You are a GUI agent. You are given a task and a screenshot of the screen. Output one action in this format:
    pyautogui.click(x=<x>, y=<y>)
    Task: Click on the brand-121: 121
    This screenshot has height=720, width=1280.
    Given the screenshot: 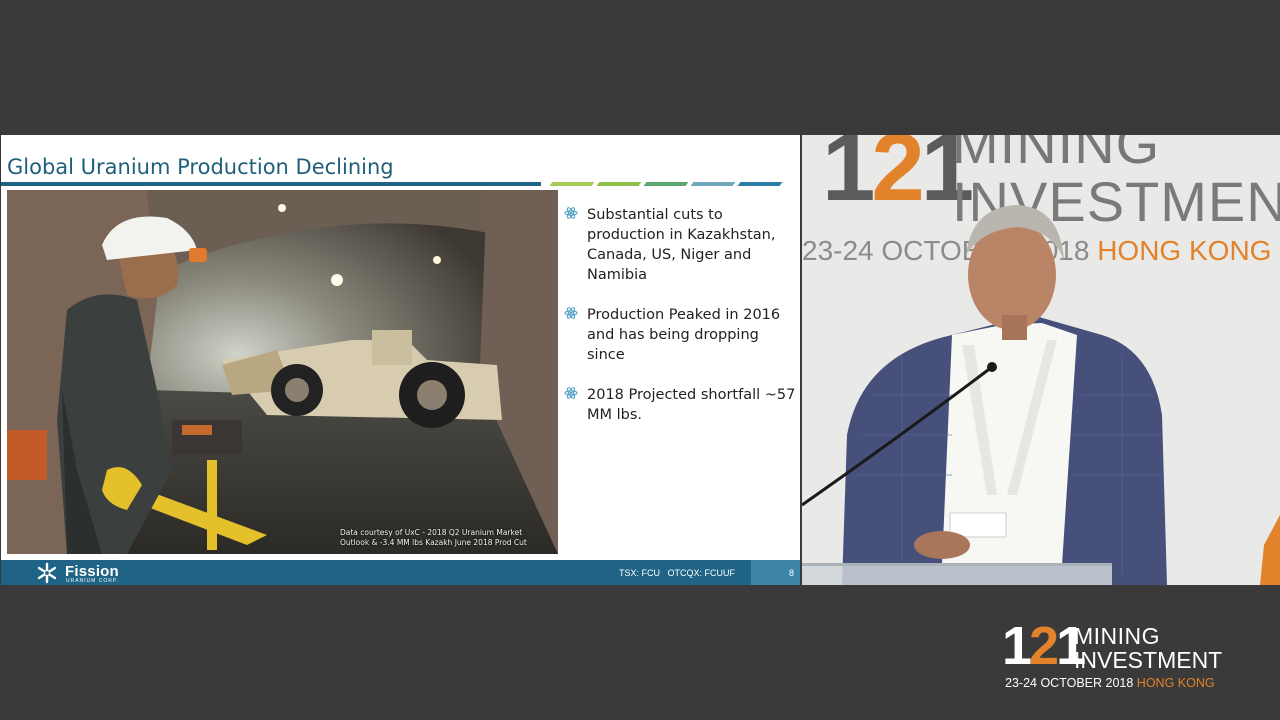 What is the action you would take?
    pyautogui.click(x=1044, y=646)
    